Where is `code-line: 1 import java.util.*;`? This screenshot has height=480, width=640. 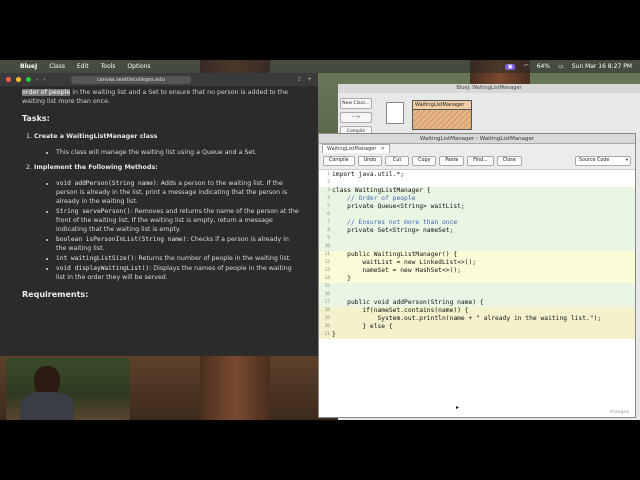
code-line: 1 import java.util.*; is located at coordinates (477, 175).